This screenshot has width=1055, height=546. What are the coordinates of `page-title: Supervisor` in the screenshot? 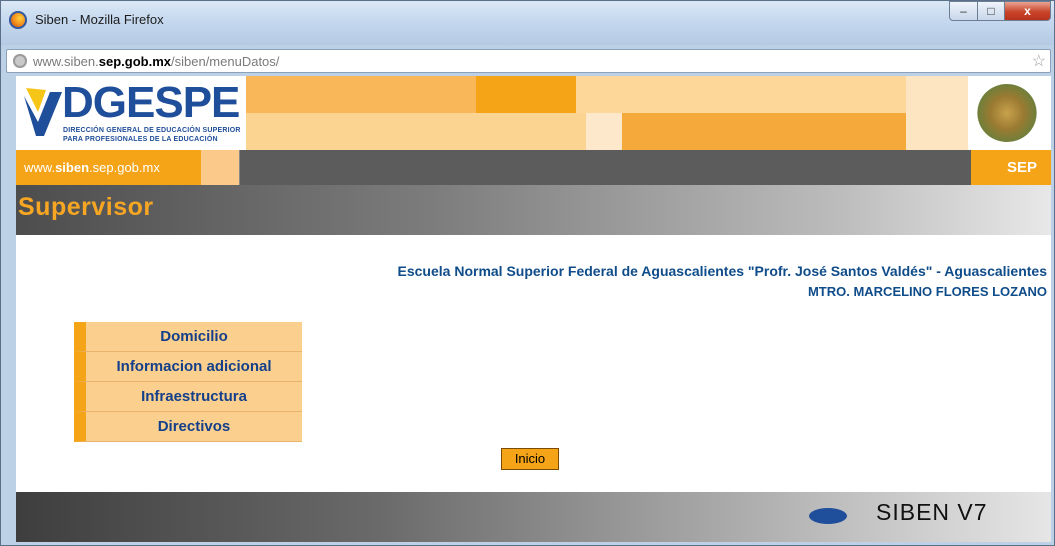 It's located at (86, 207).